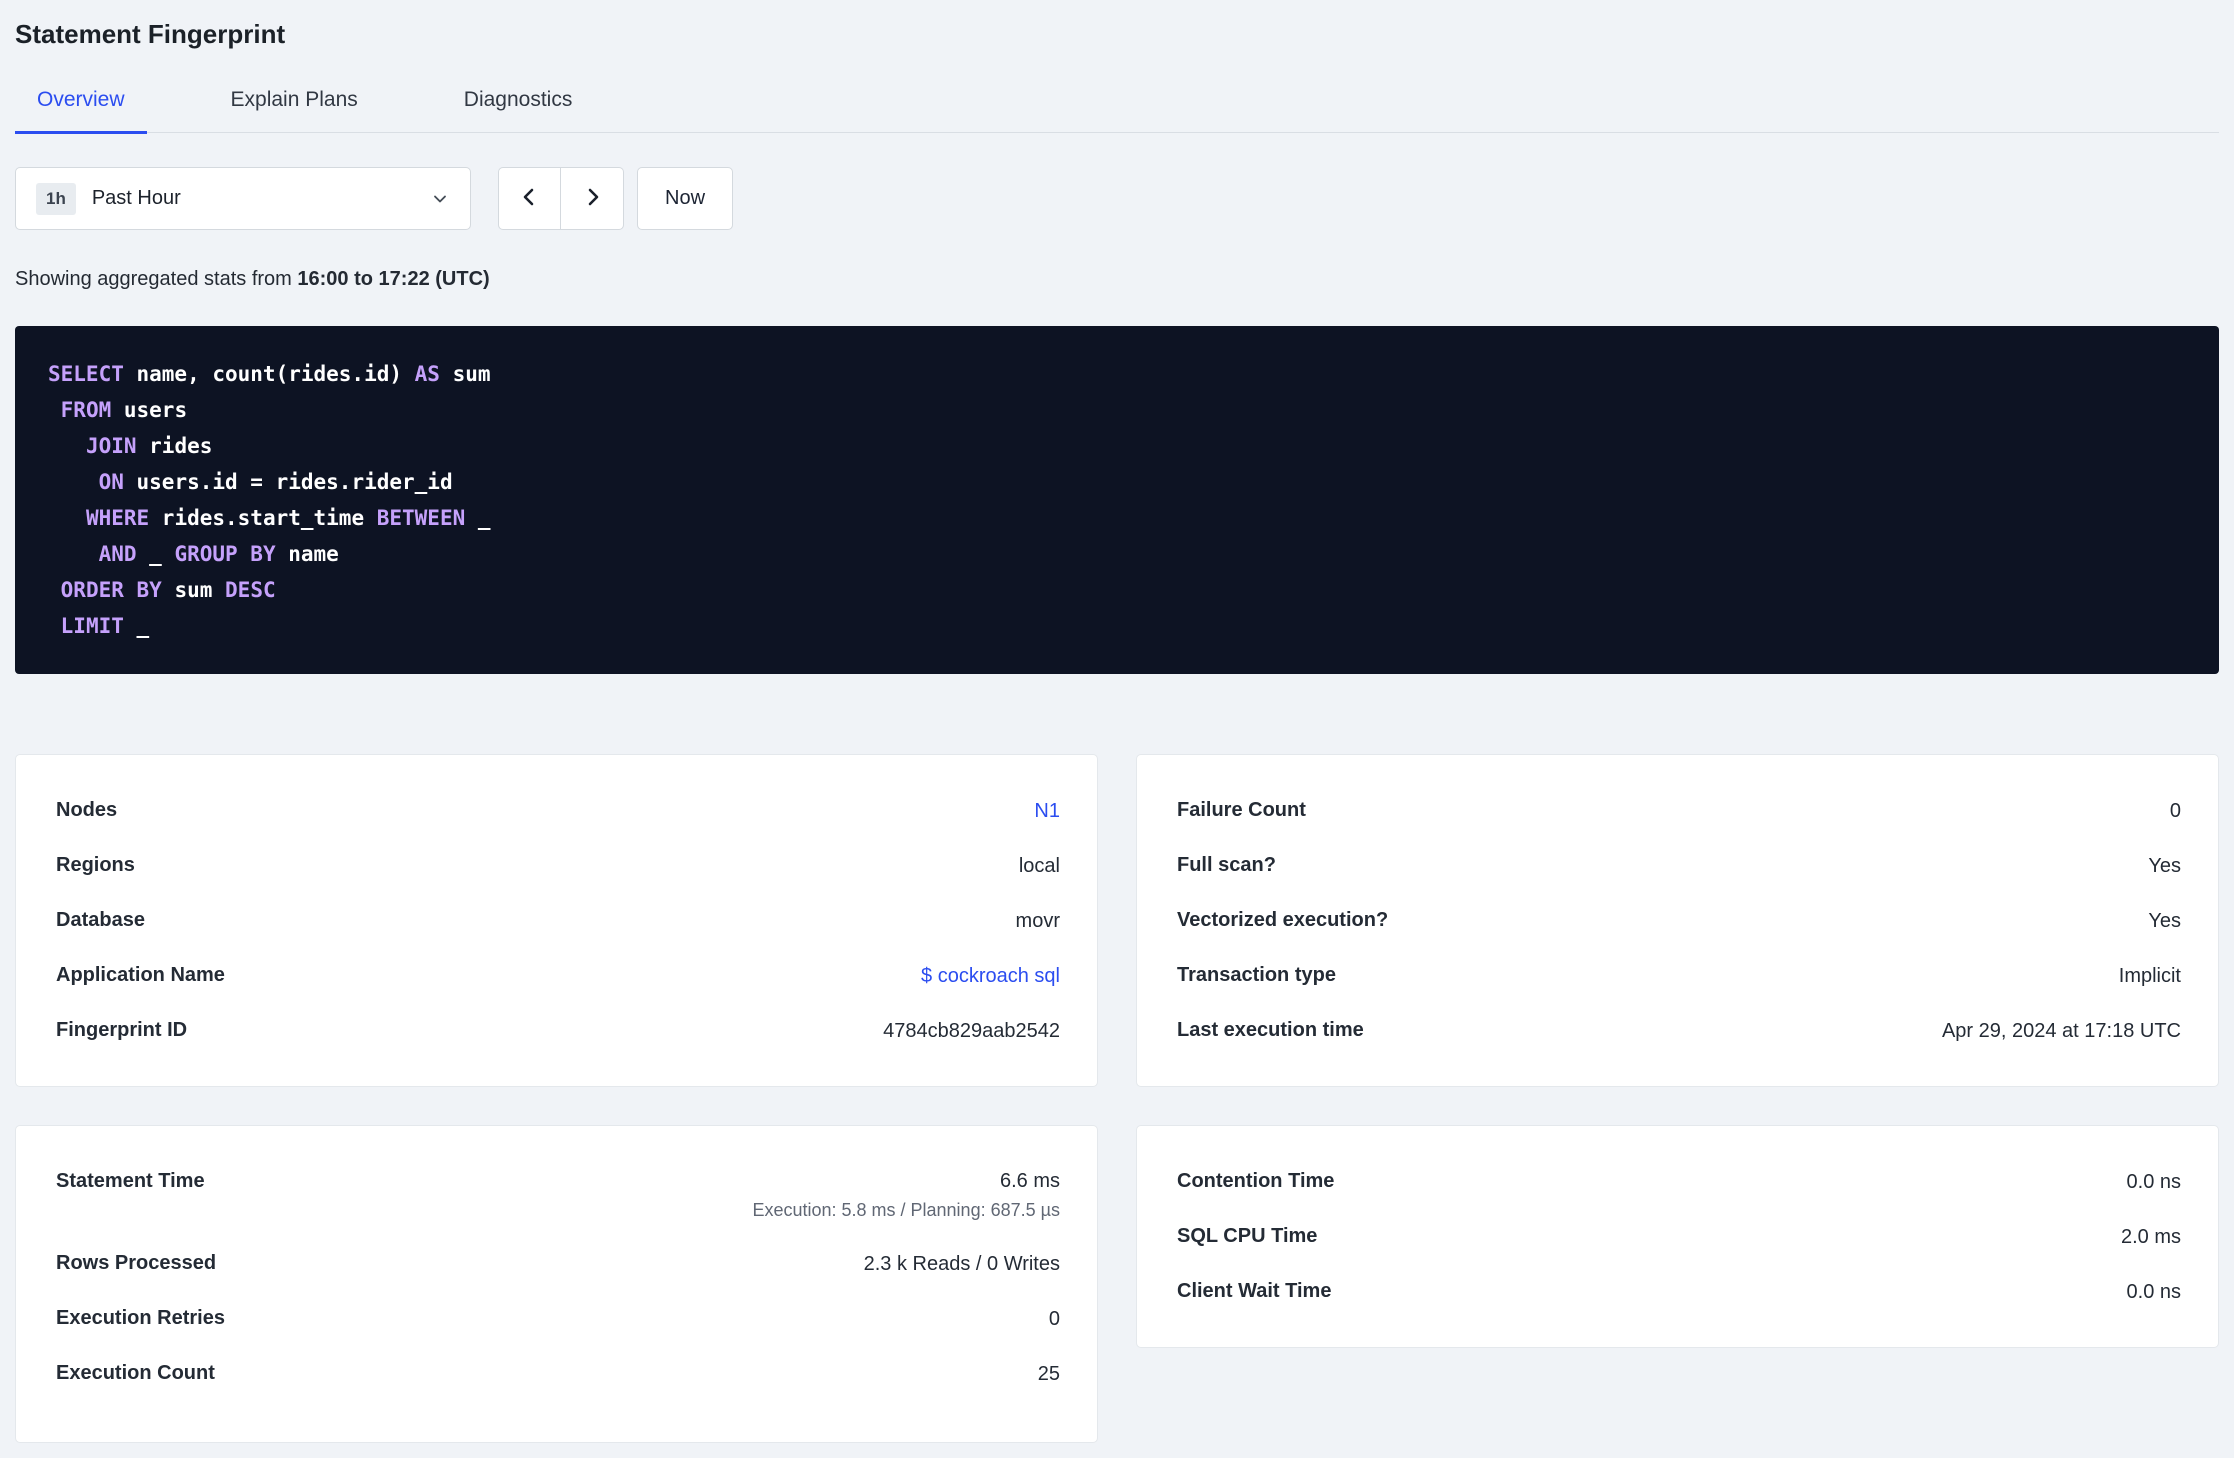 The image size is (2234, 1458). Describe the element at coordinates (1117, 626) in the screenshot. I see `sql-line: LIMIT _` at that location.